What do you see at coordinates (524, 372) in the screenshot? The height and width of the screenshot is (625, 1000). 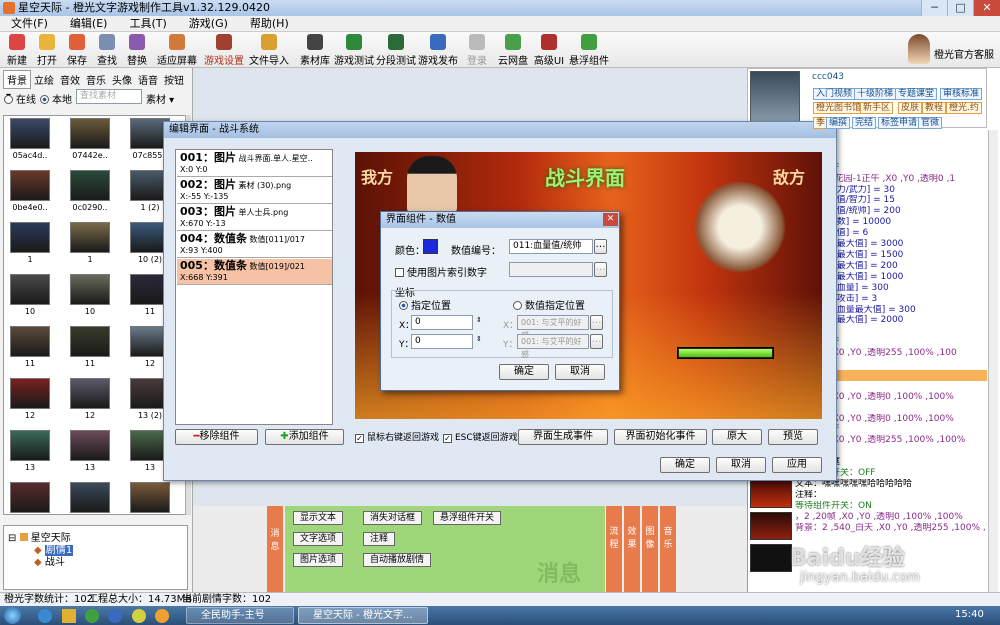 I see `value-ok-button: 确定` at bounding box center [524, 372].